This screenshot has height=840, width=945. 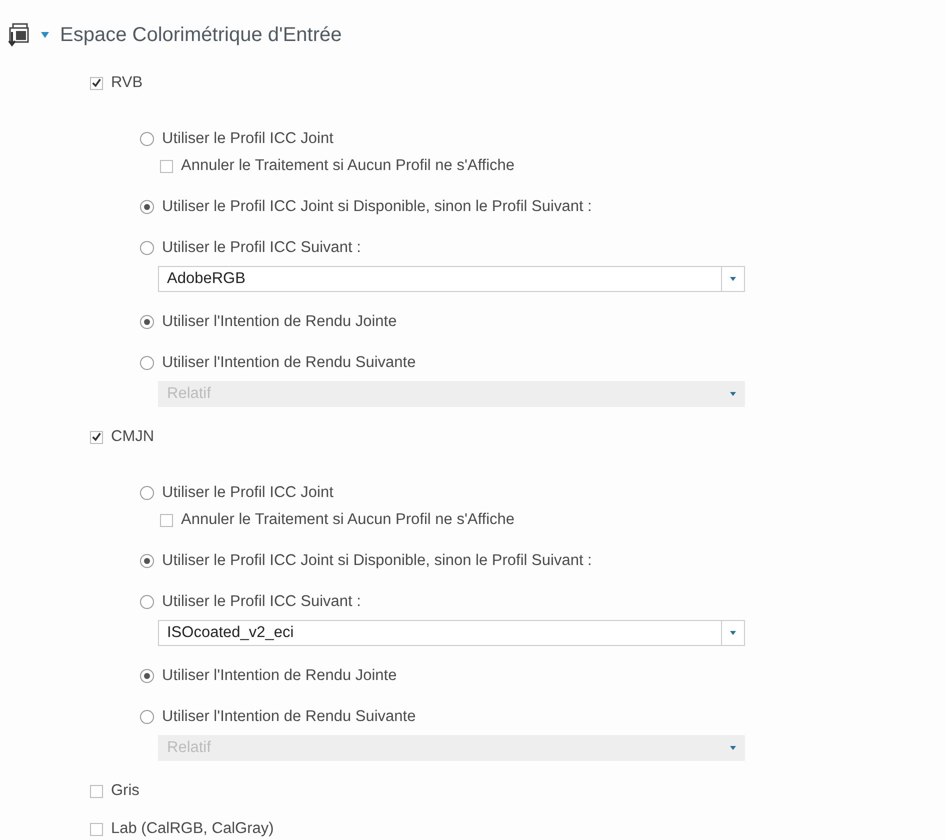 What do you see at coordinates (132, 437) in the screenshot?
I see `checkbox-label: CMJN` at bounding box center [132, 437].